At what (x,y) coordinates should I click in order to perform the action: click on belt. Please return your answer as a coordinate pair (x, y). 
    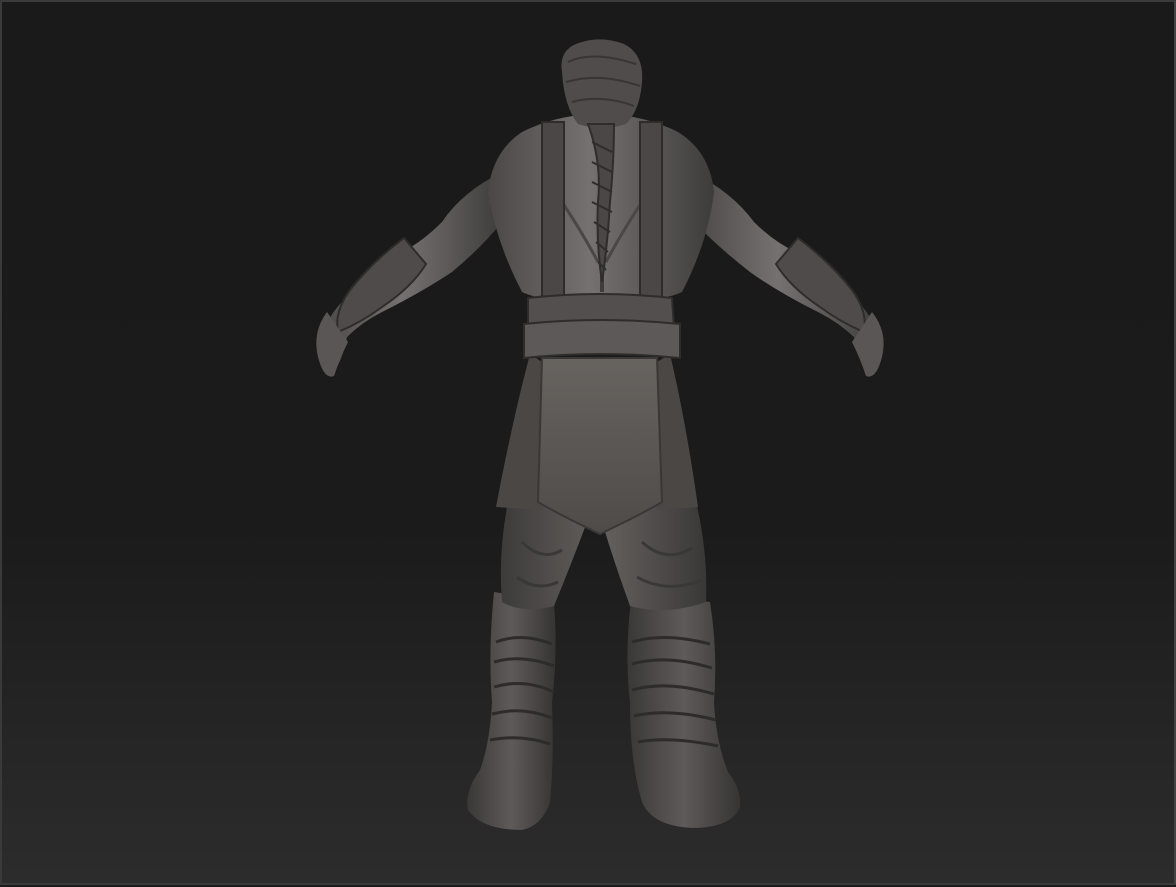
    Looking at the image, I should click on (602, 326).